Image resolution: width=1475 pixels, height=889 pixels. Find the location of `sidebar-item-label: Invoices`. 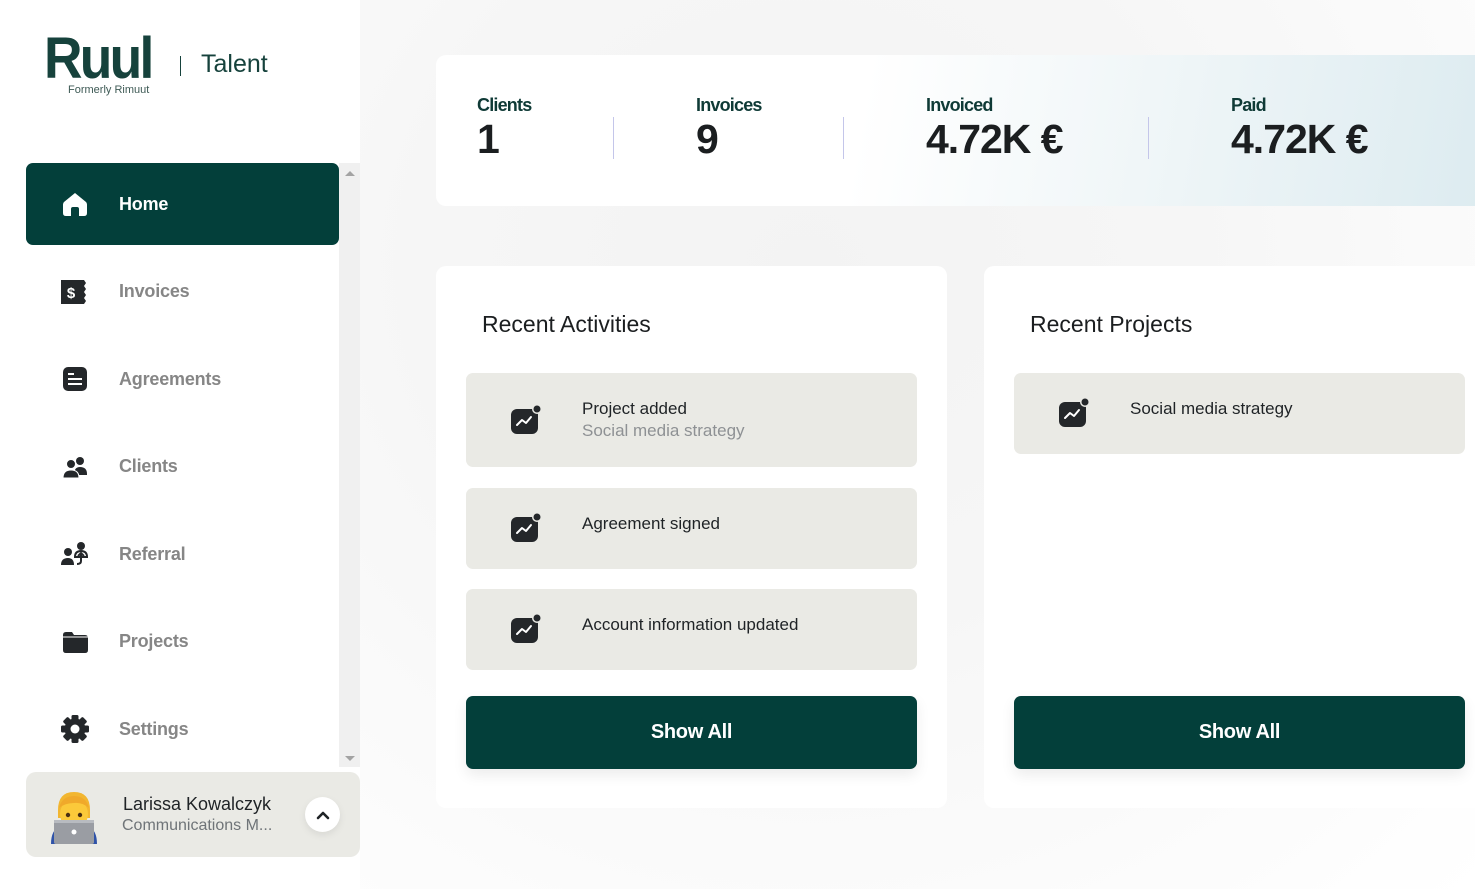

sidebar-item-label: Invoices is located at coordinates (154, 291).